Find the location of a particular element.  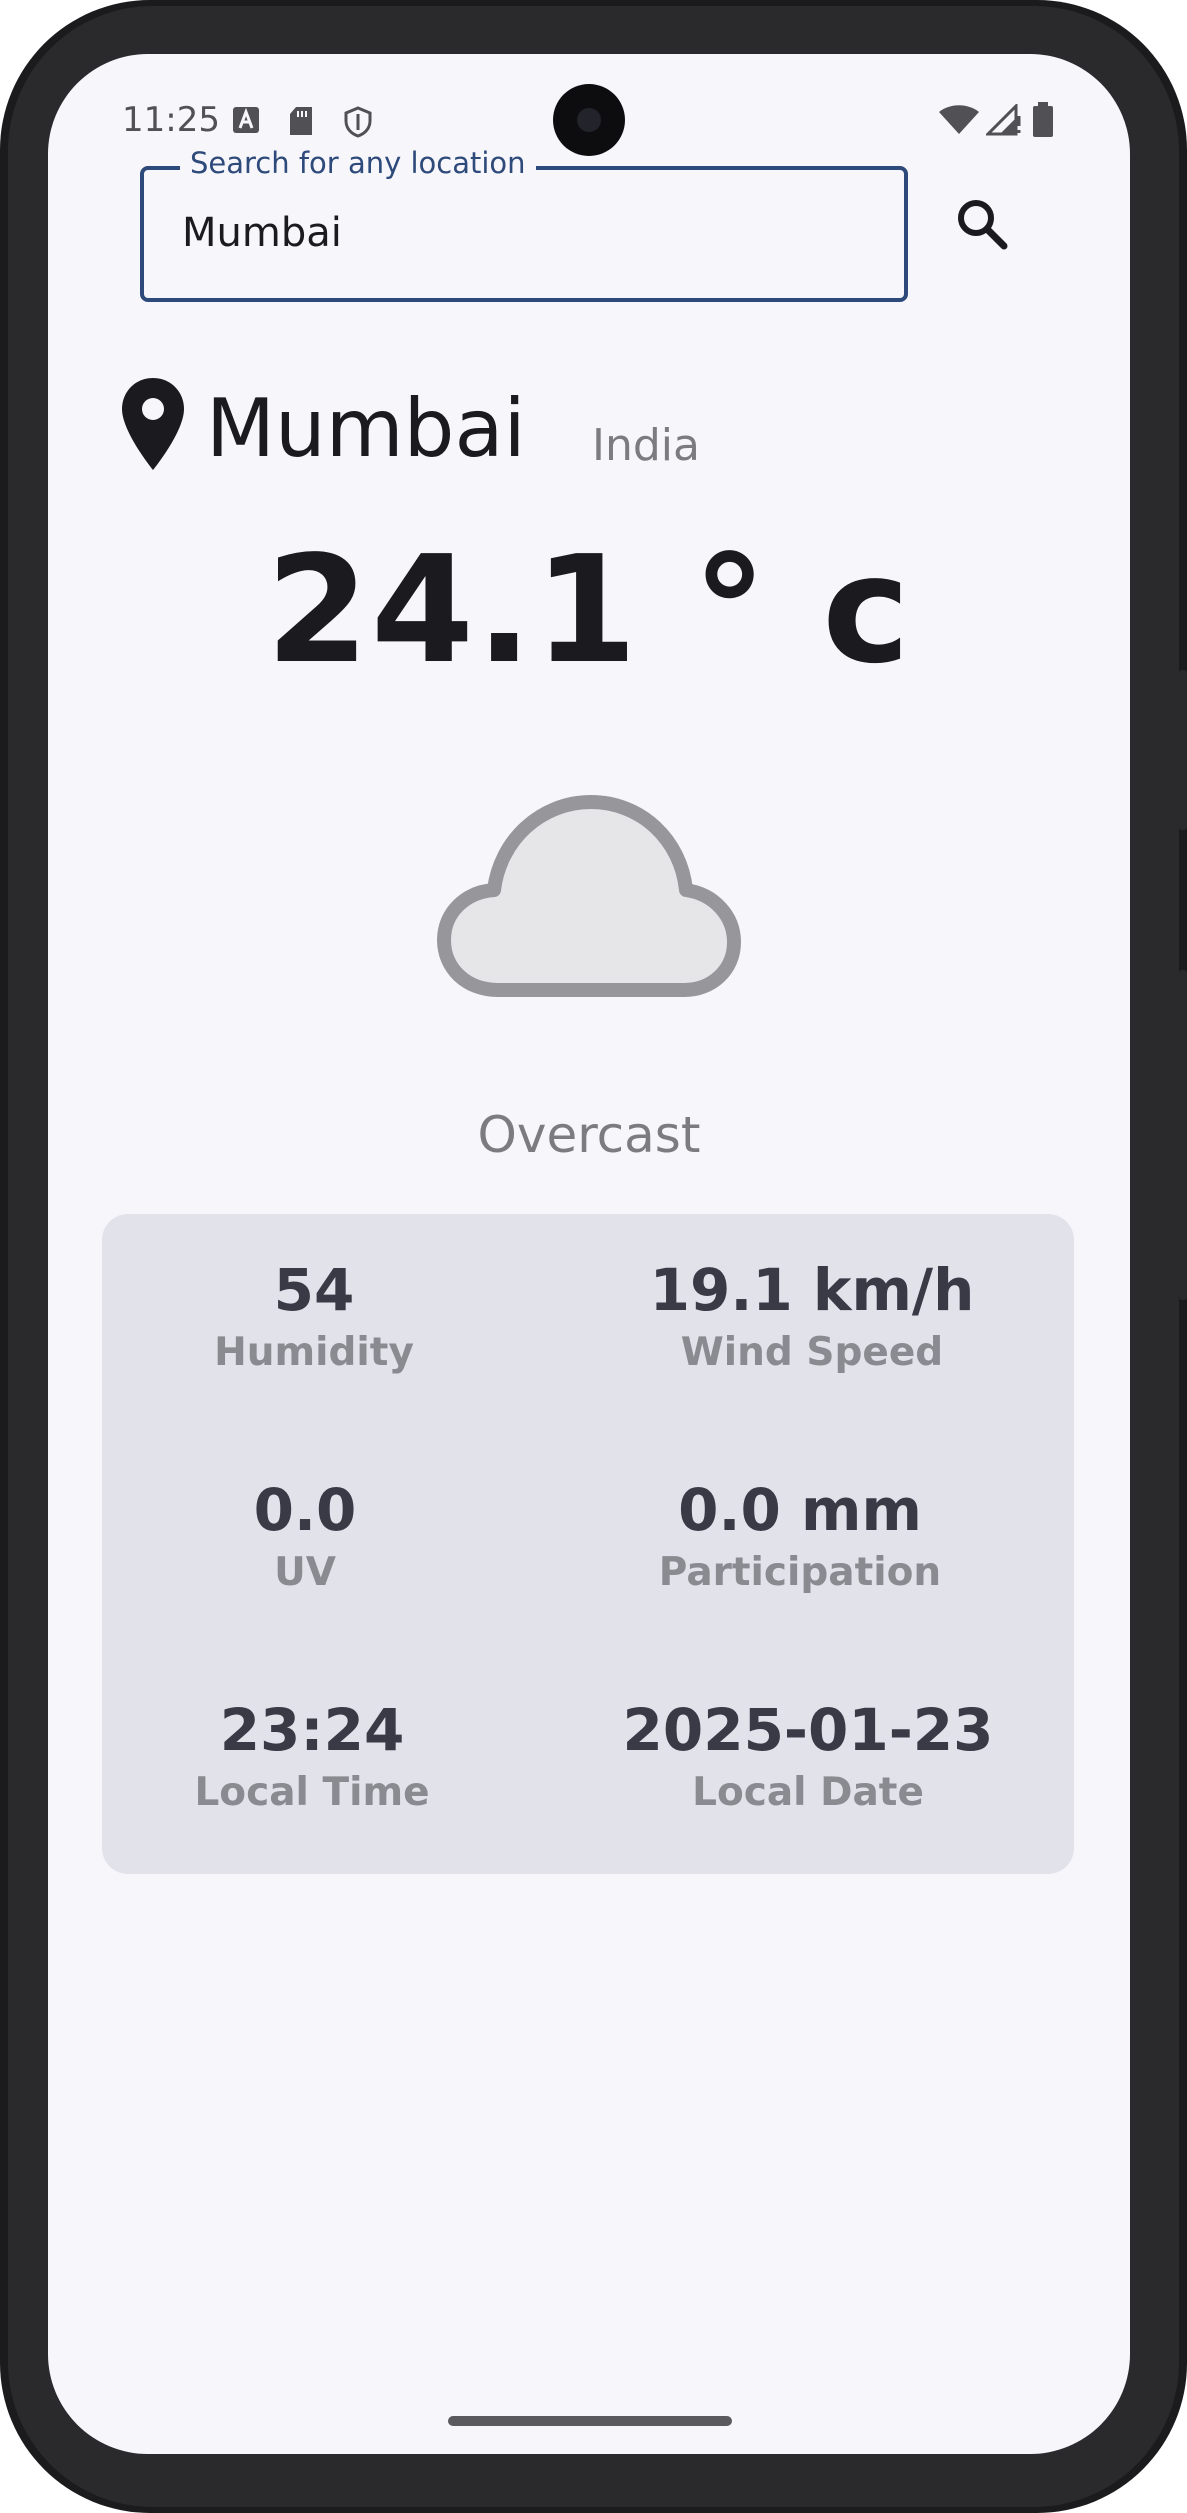

wifi-icon is located at coordinates (959, 119).